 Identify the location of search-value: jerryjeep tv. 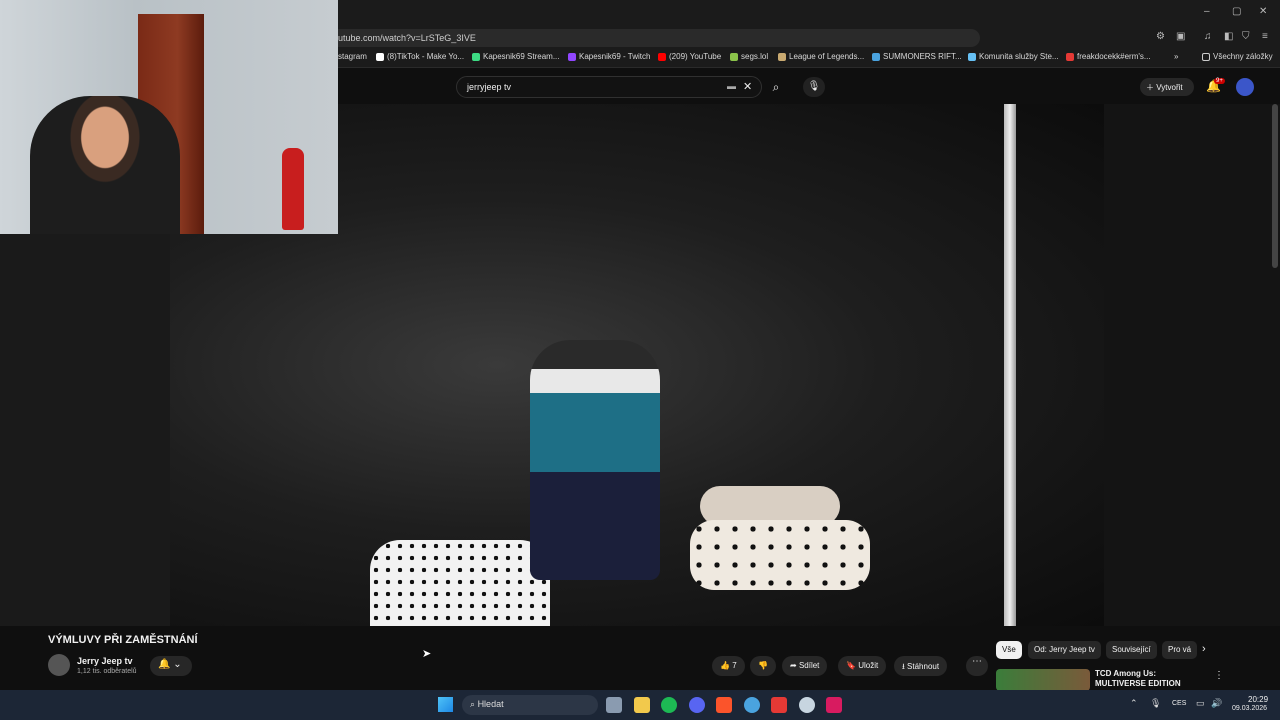
(489, 87).